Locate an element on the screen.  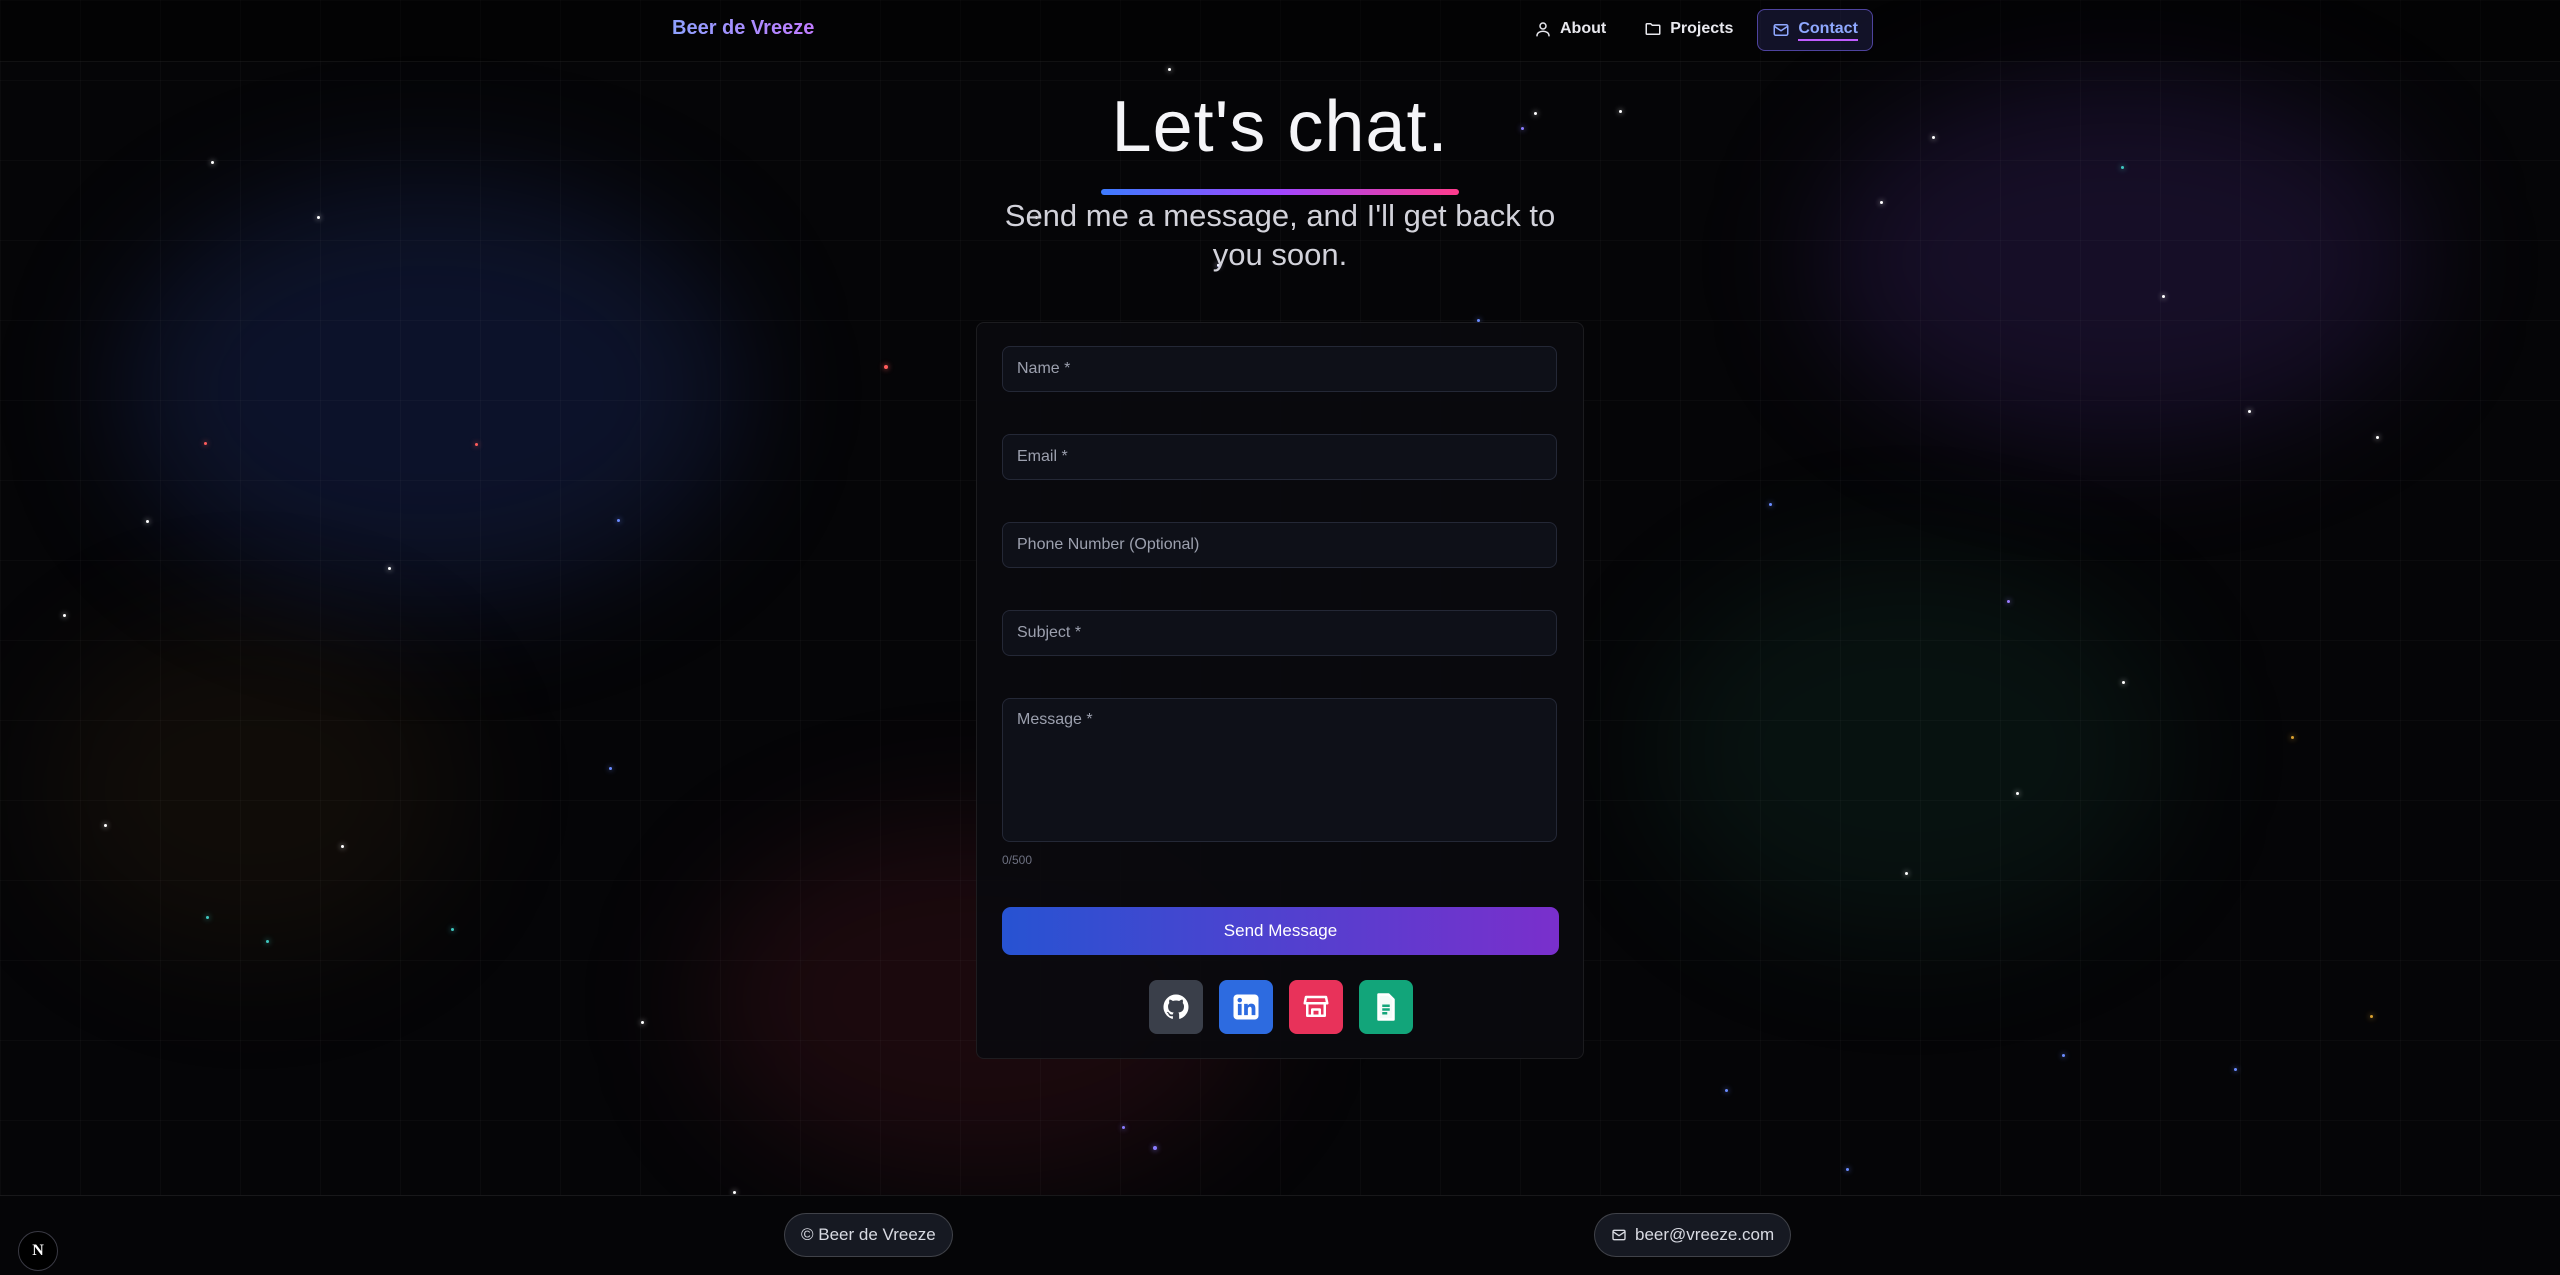
user-icon is located at coordinates (1543, 29).